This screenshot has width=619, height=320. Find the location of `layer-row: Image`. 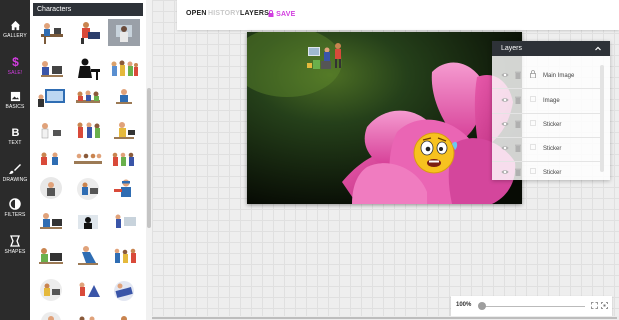

layer-row: Image is located at coordinates (546, 101).